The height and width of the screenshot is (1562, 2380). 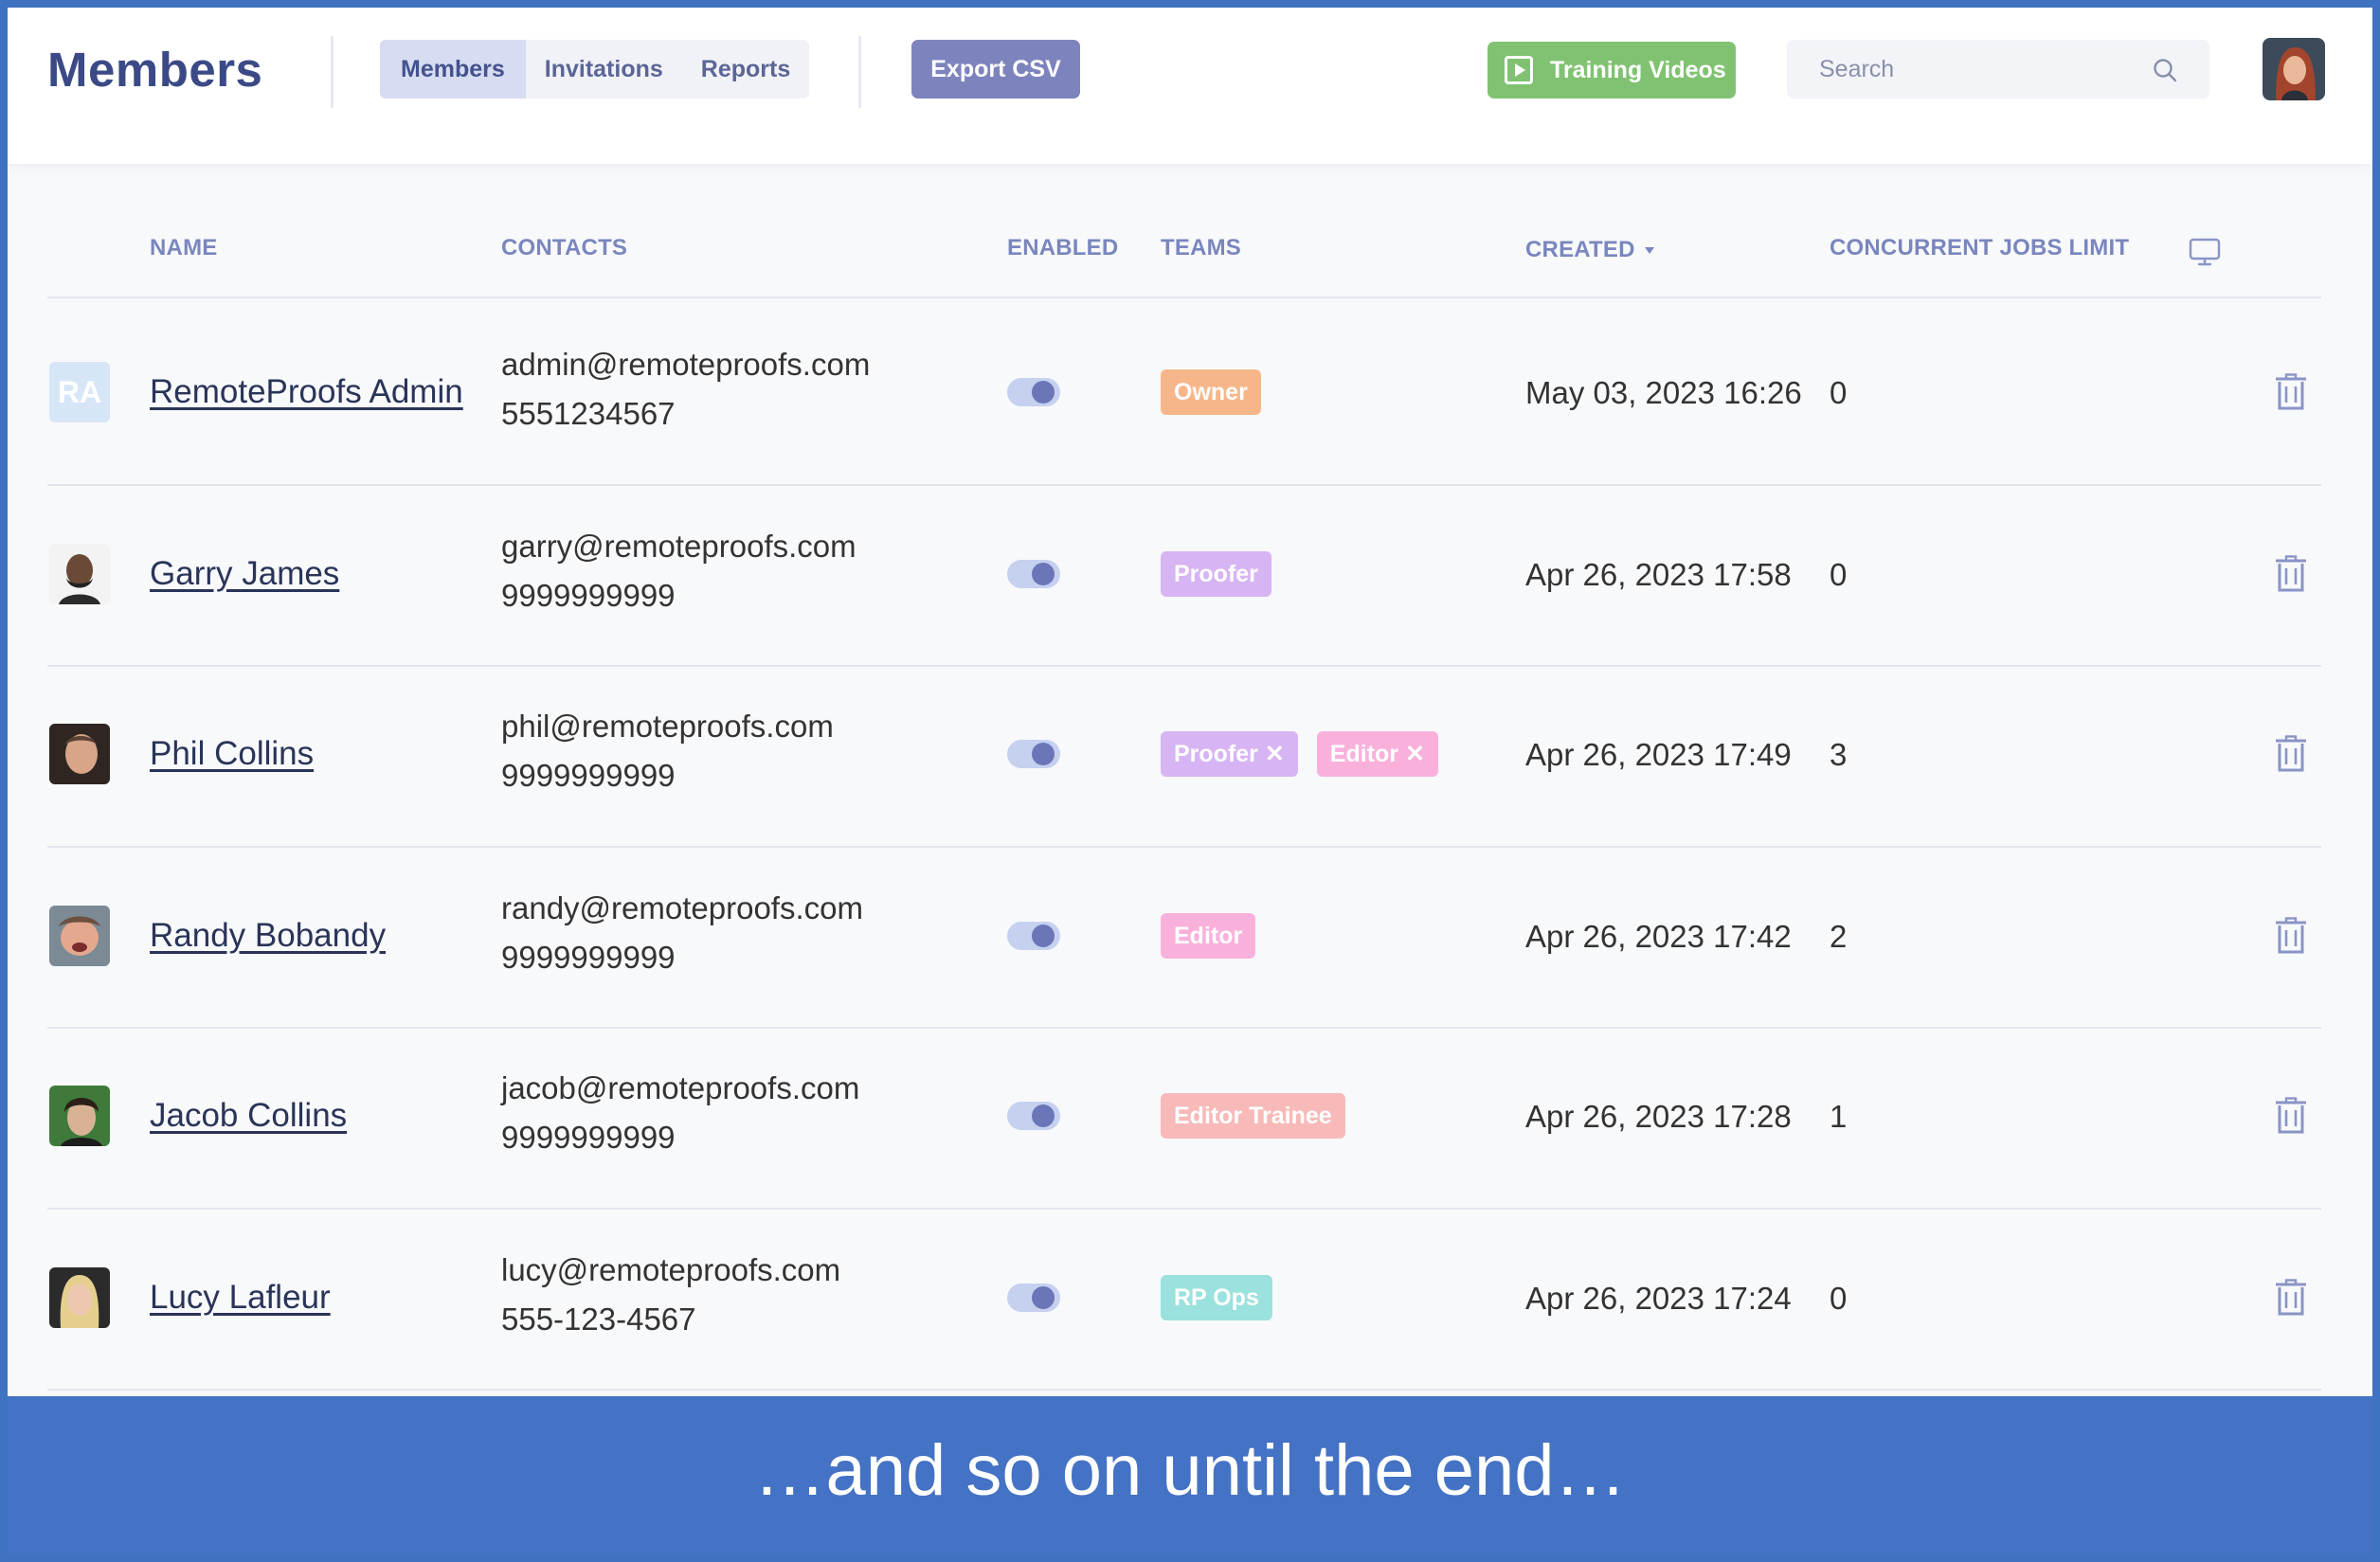 I want to click on tab-members: Members, so click(x=453, y=69).